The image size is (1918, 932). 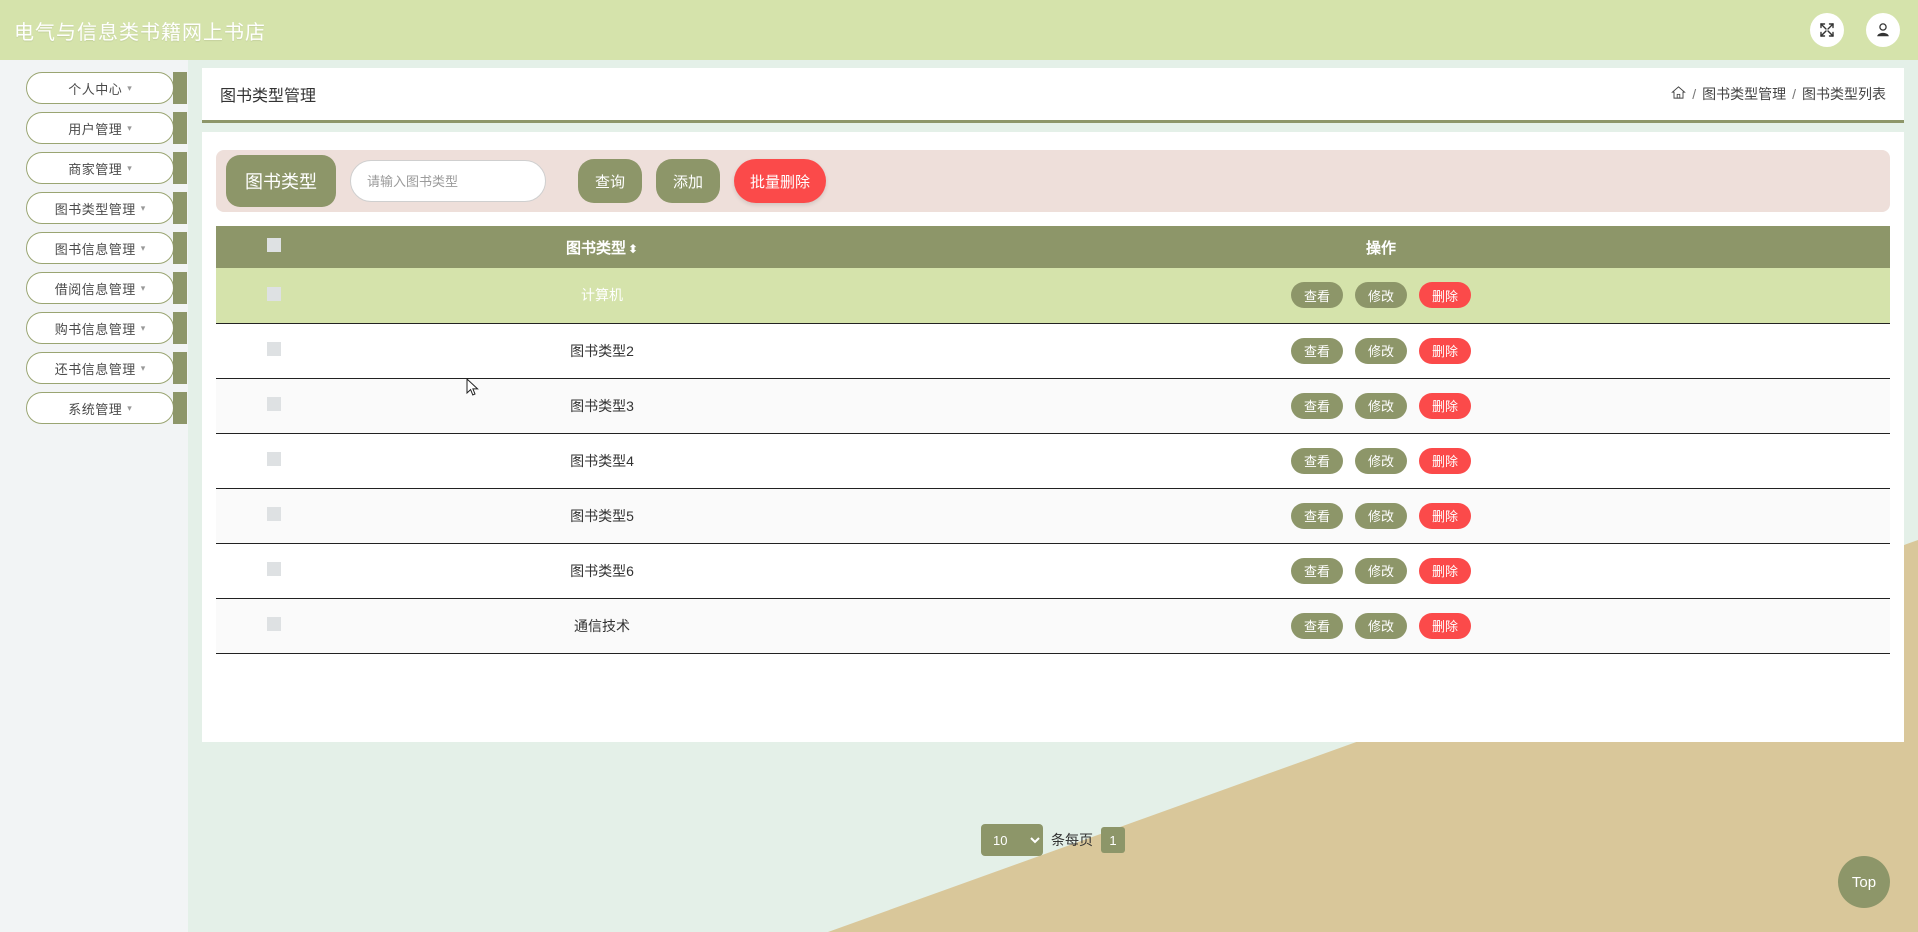 What do you see at coordinates (602, 515) in the screenshot?
I see `row-name: 图书类型5` at bounding box center [602, 515].